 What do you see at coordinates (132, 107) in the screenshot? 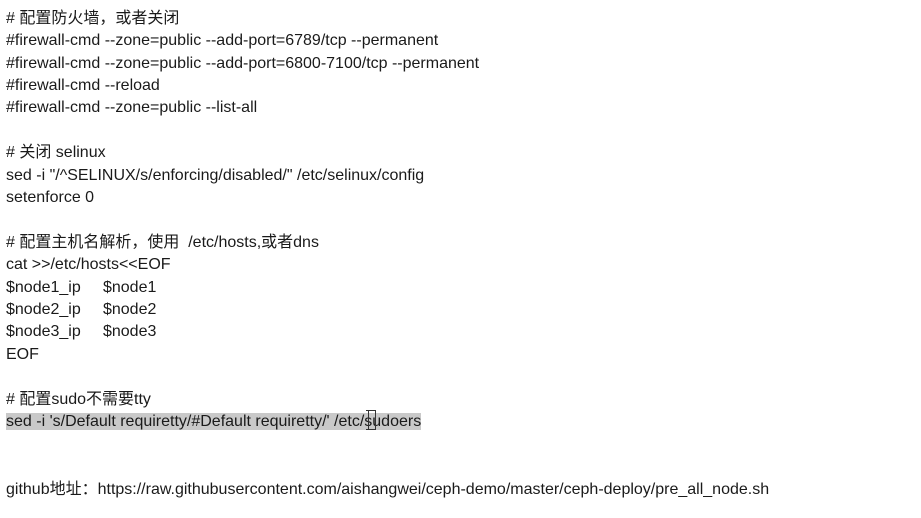
I see `code-line: #firewall-cmd --zone=public --list-all` at bounding box center [132, 107].